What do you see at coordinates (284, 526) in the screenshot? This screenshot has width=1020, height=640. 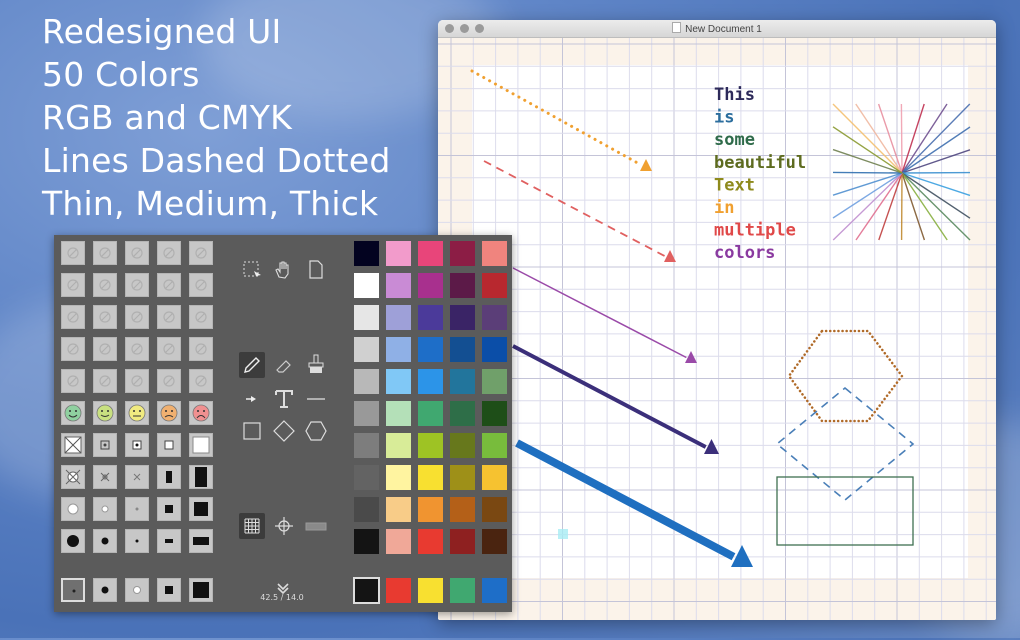 I see `crosshair-toggle` at bounding box center [284, 526].